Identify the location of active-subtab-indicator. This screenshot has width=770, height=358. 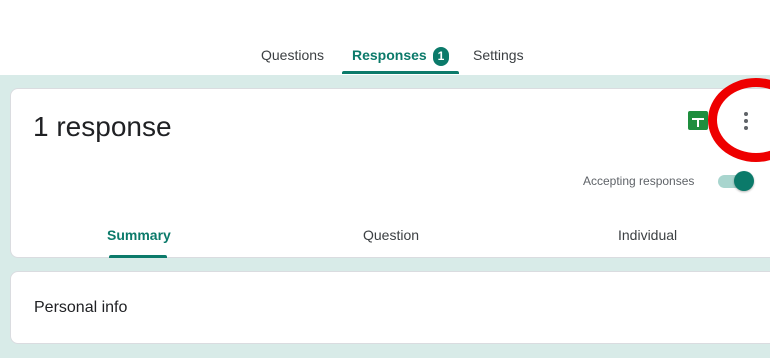
(138, 256).